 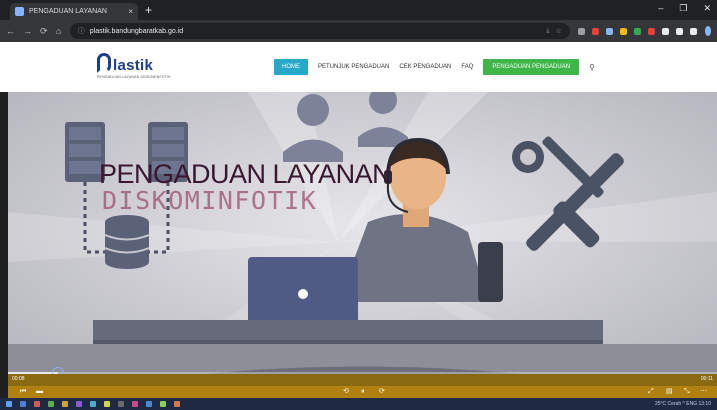 I want to click on tab-bar: PENGADUAN LAYANAN × + – ❐ ✕, so click(x=358, y=10).